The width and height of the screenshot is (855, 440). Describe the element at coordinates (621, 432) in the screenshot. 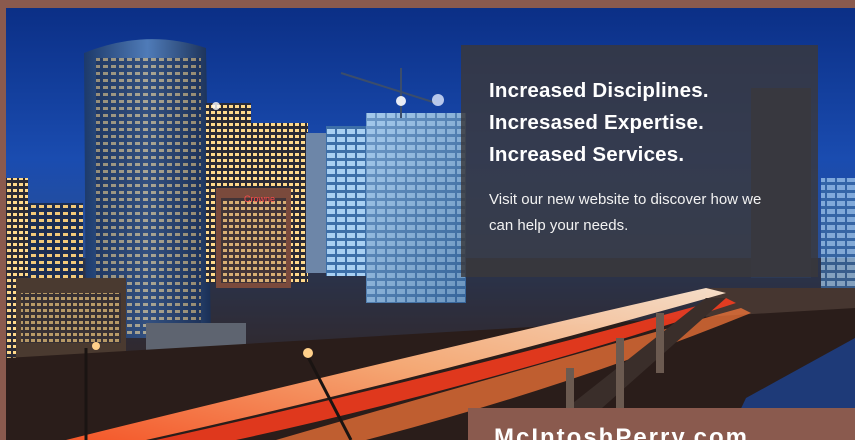

I see `website-url-link: McIntoshPerry.com` at that location.